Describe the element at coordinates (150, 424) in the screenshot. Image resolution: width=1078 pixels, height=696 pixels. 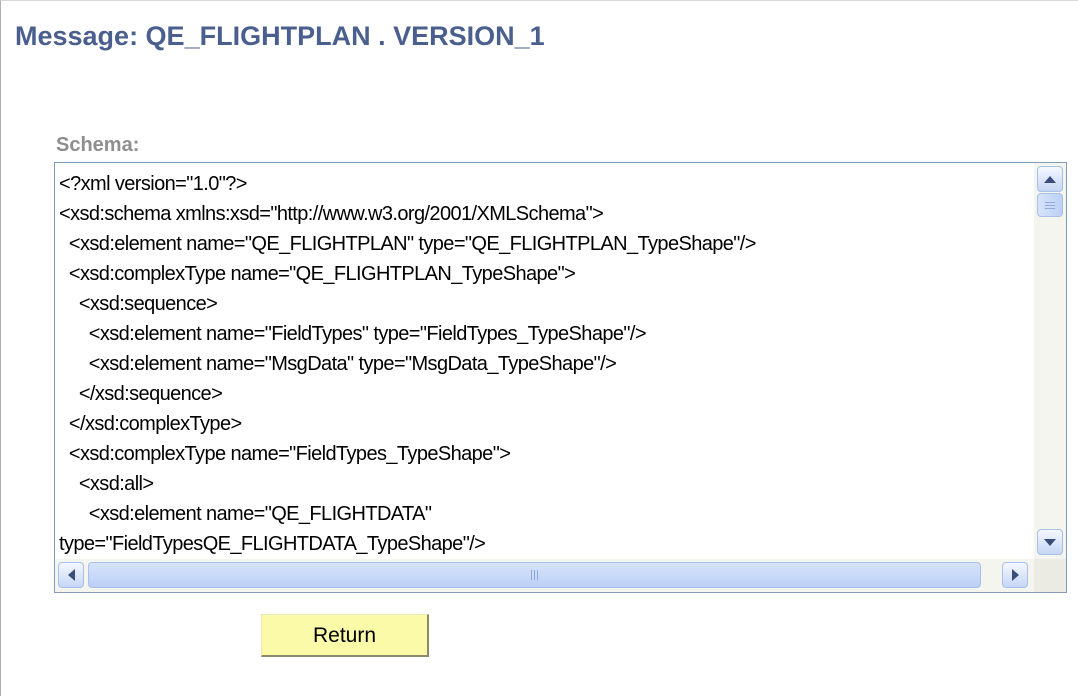
I see `schema-line: </xsd:complexType>` at that location.